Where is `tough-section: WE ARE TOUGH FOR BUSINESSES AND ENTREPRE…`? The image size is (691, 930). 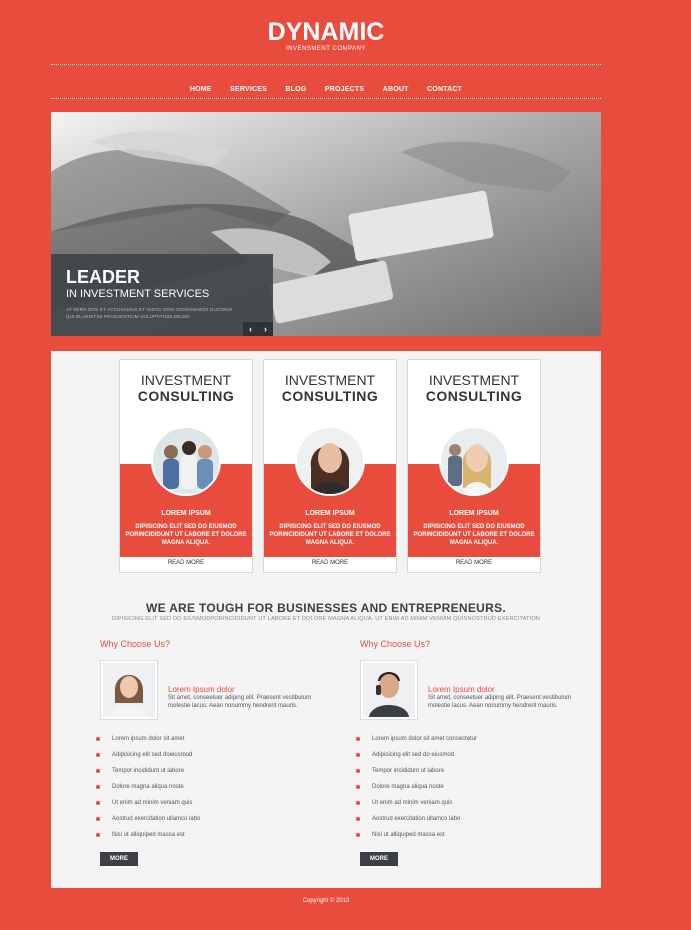
tough-section: WE ARE TOUGH FOR BUSINESSES AND ENTREPRE… is located at coordinates (326, 611).